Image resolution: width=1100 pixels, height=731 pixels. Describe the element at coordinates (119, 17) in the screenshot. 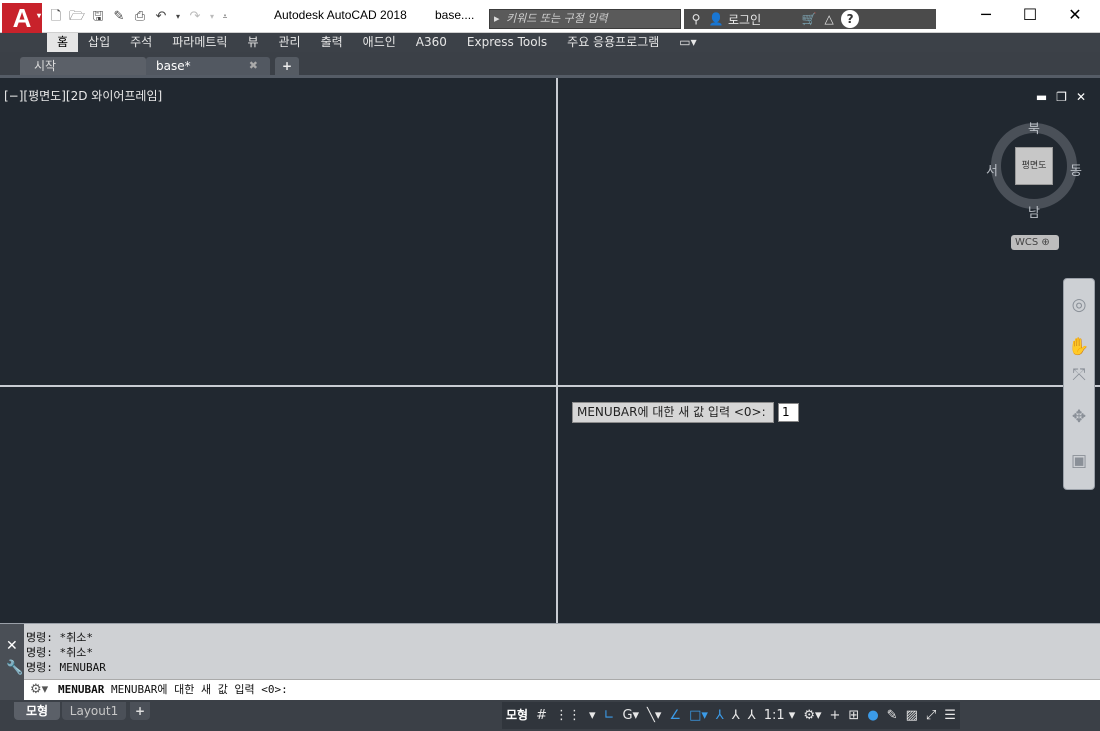

I see `save-as-icon: ✎` at that location.